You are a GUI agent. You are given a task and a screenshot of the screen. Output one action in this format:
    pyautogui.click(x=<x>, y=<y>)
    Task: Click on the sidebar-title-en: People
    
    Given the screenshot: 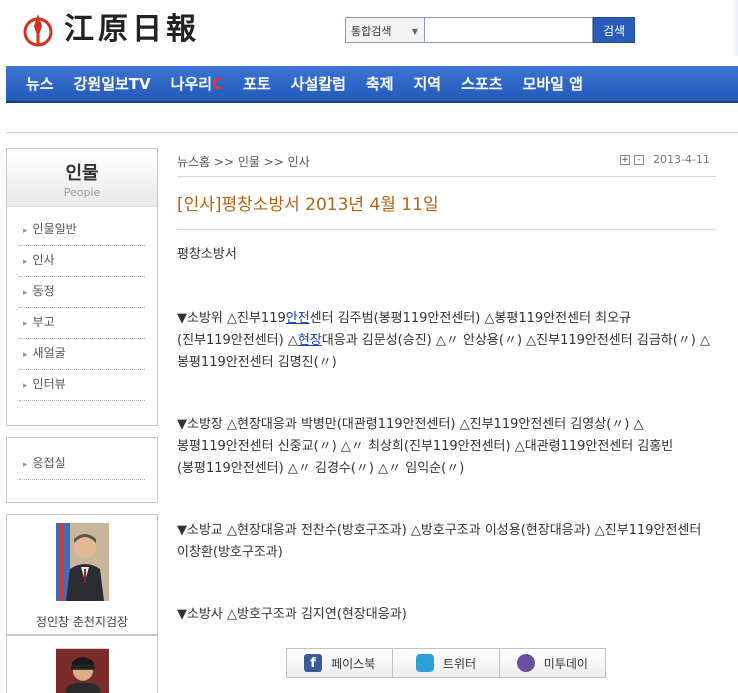 What is the action you would take?
    pyautogui.click(x=82, y=192)
    